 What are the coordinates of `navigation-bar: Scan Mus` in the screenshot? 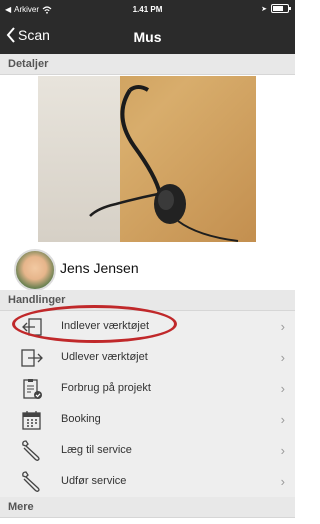 It's located at (147, 37).